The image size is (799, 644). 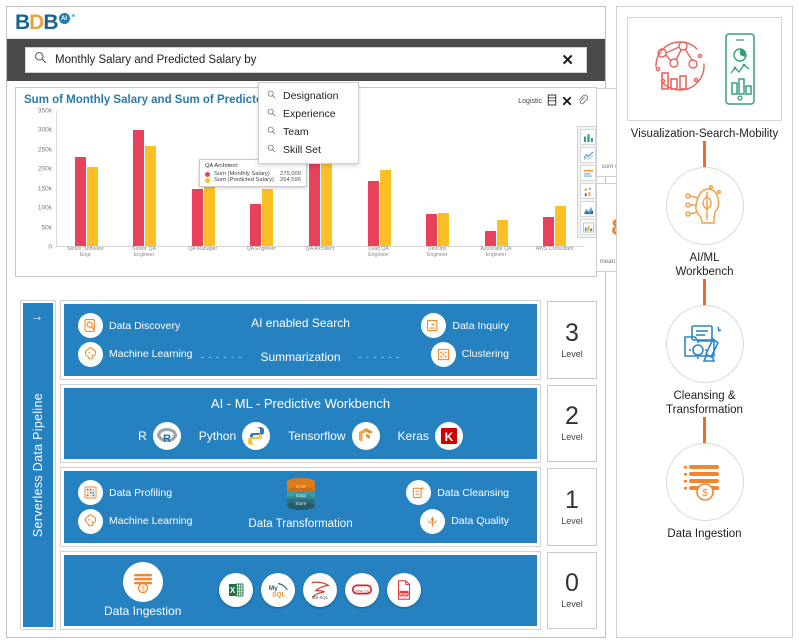 What do you see at coordinates (588, 209) in the screenshot?
I see `area-chart-icon` at bounding box center [588, 209].